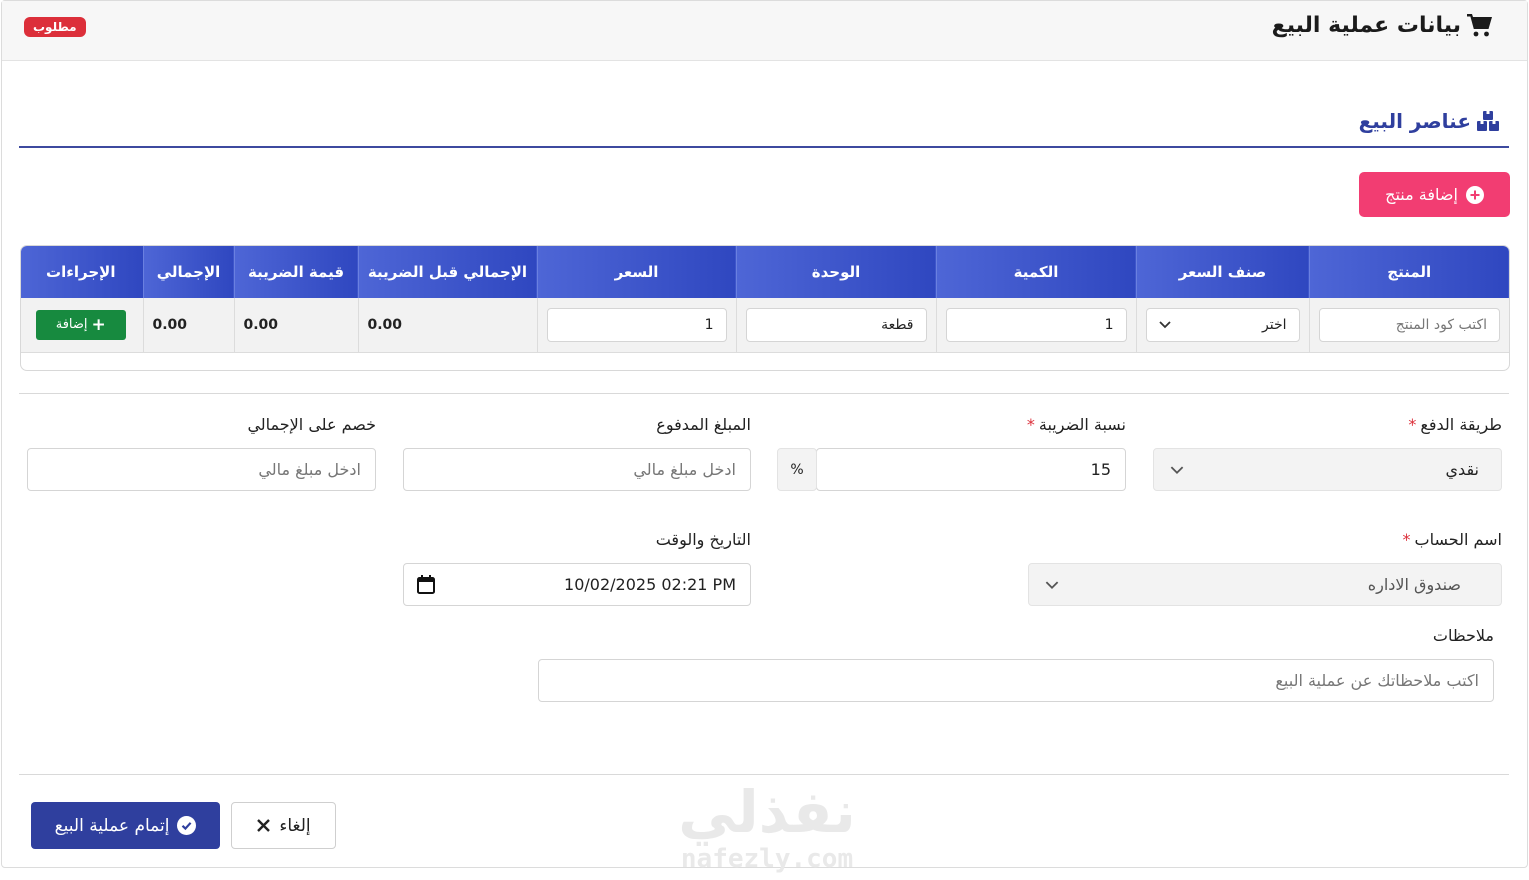 Image resolution: width=1529 pixels, height=880 pixels. Describe the element at coordinates (577, 469) in the screenshot. I see `paid-amount-input: ادخل مبلغ مالي` at that location.